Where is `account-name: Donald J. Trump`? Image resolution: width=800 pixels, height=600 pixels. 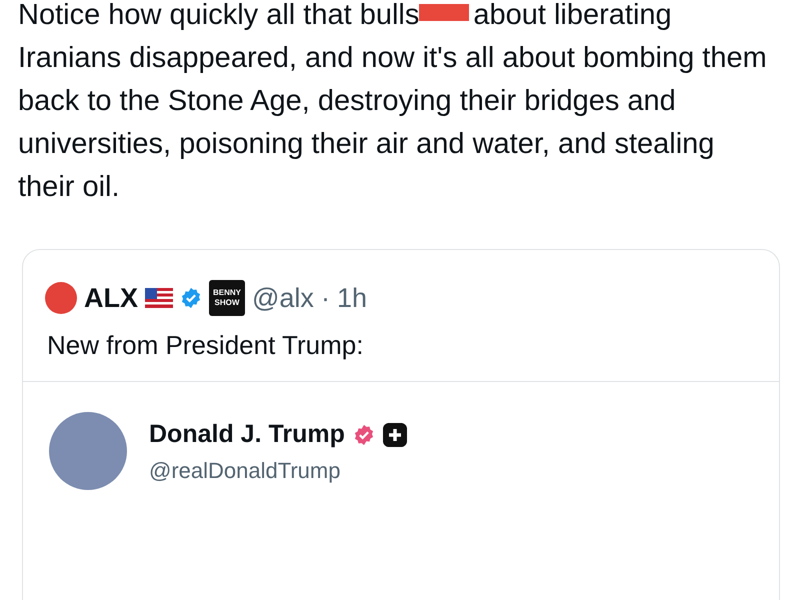 account-name: Donald J. Trump is located at coordinates (247, 434).